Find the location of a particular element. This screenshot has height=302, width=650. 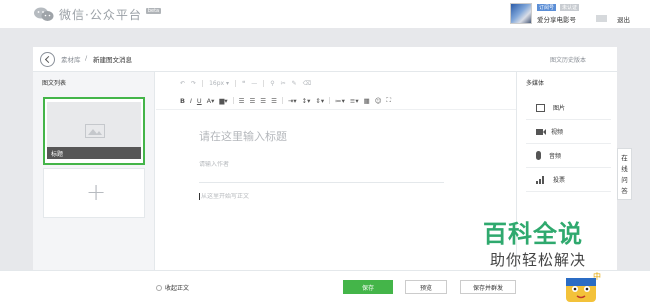

beta-badge: beta is located at coordinates (153, 11).